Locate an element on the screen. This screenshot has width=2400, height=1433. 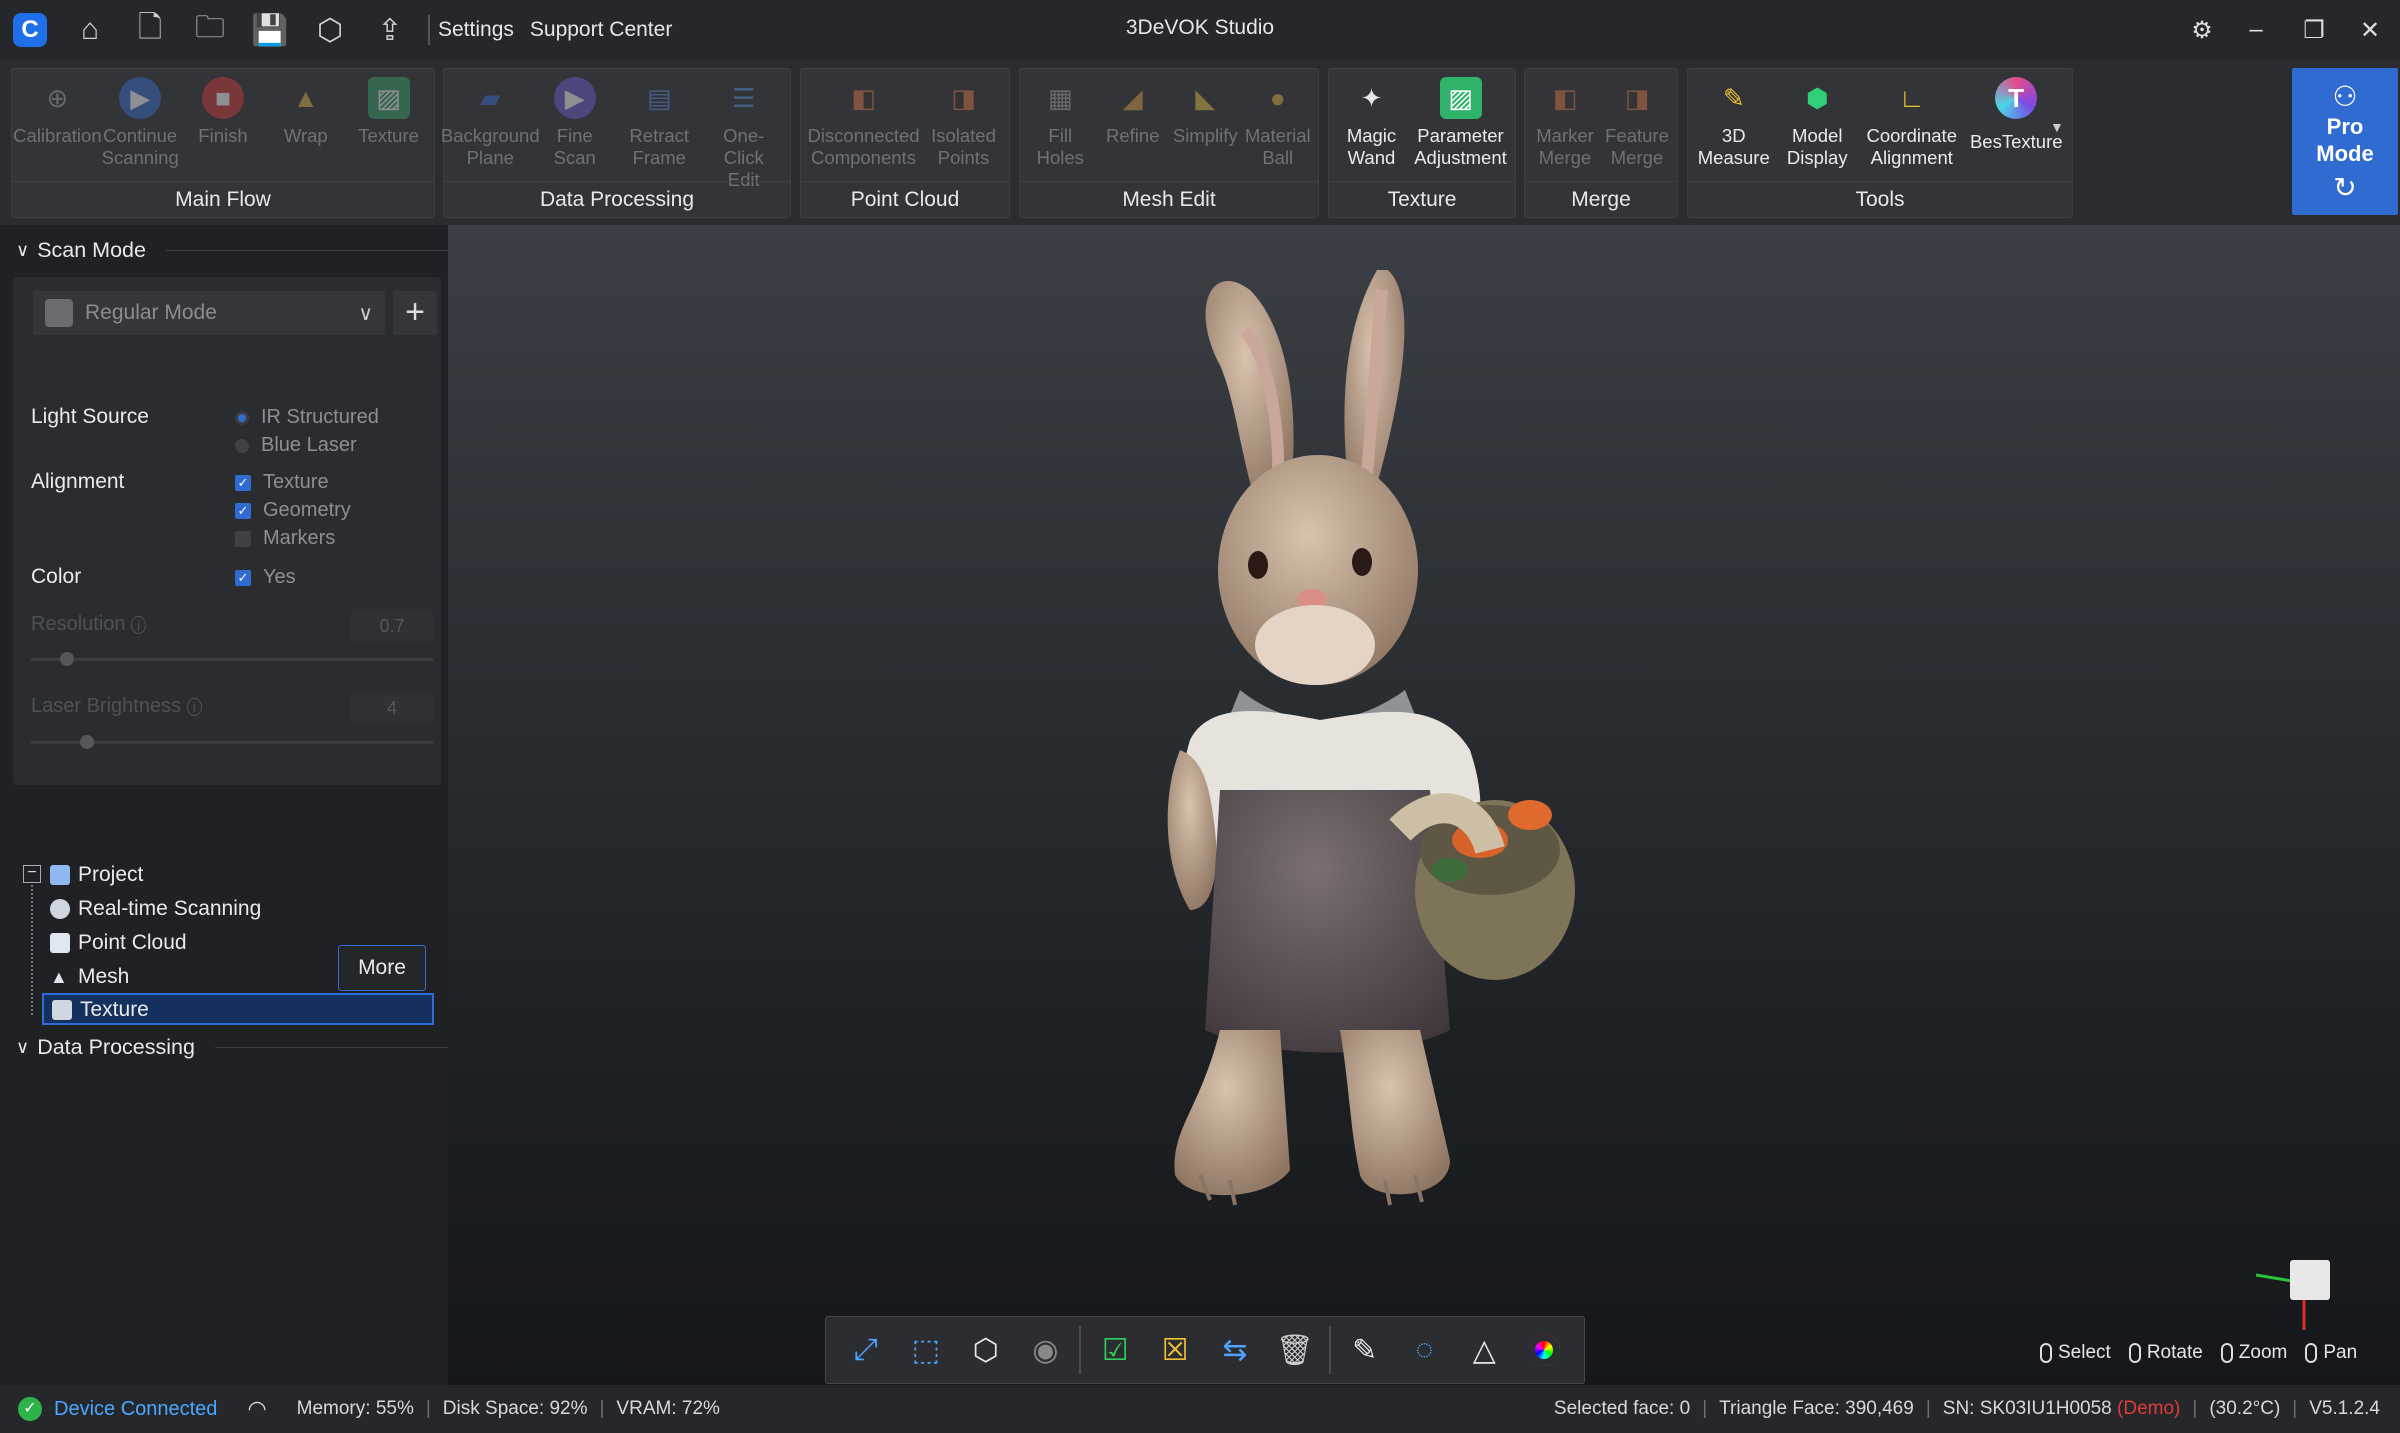
settings-menu: Settings is located at coordinates (476, 30).